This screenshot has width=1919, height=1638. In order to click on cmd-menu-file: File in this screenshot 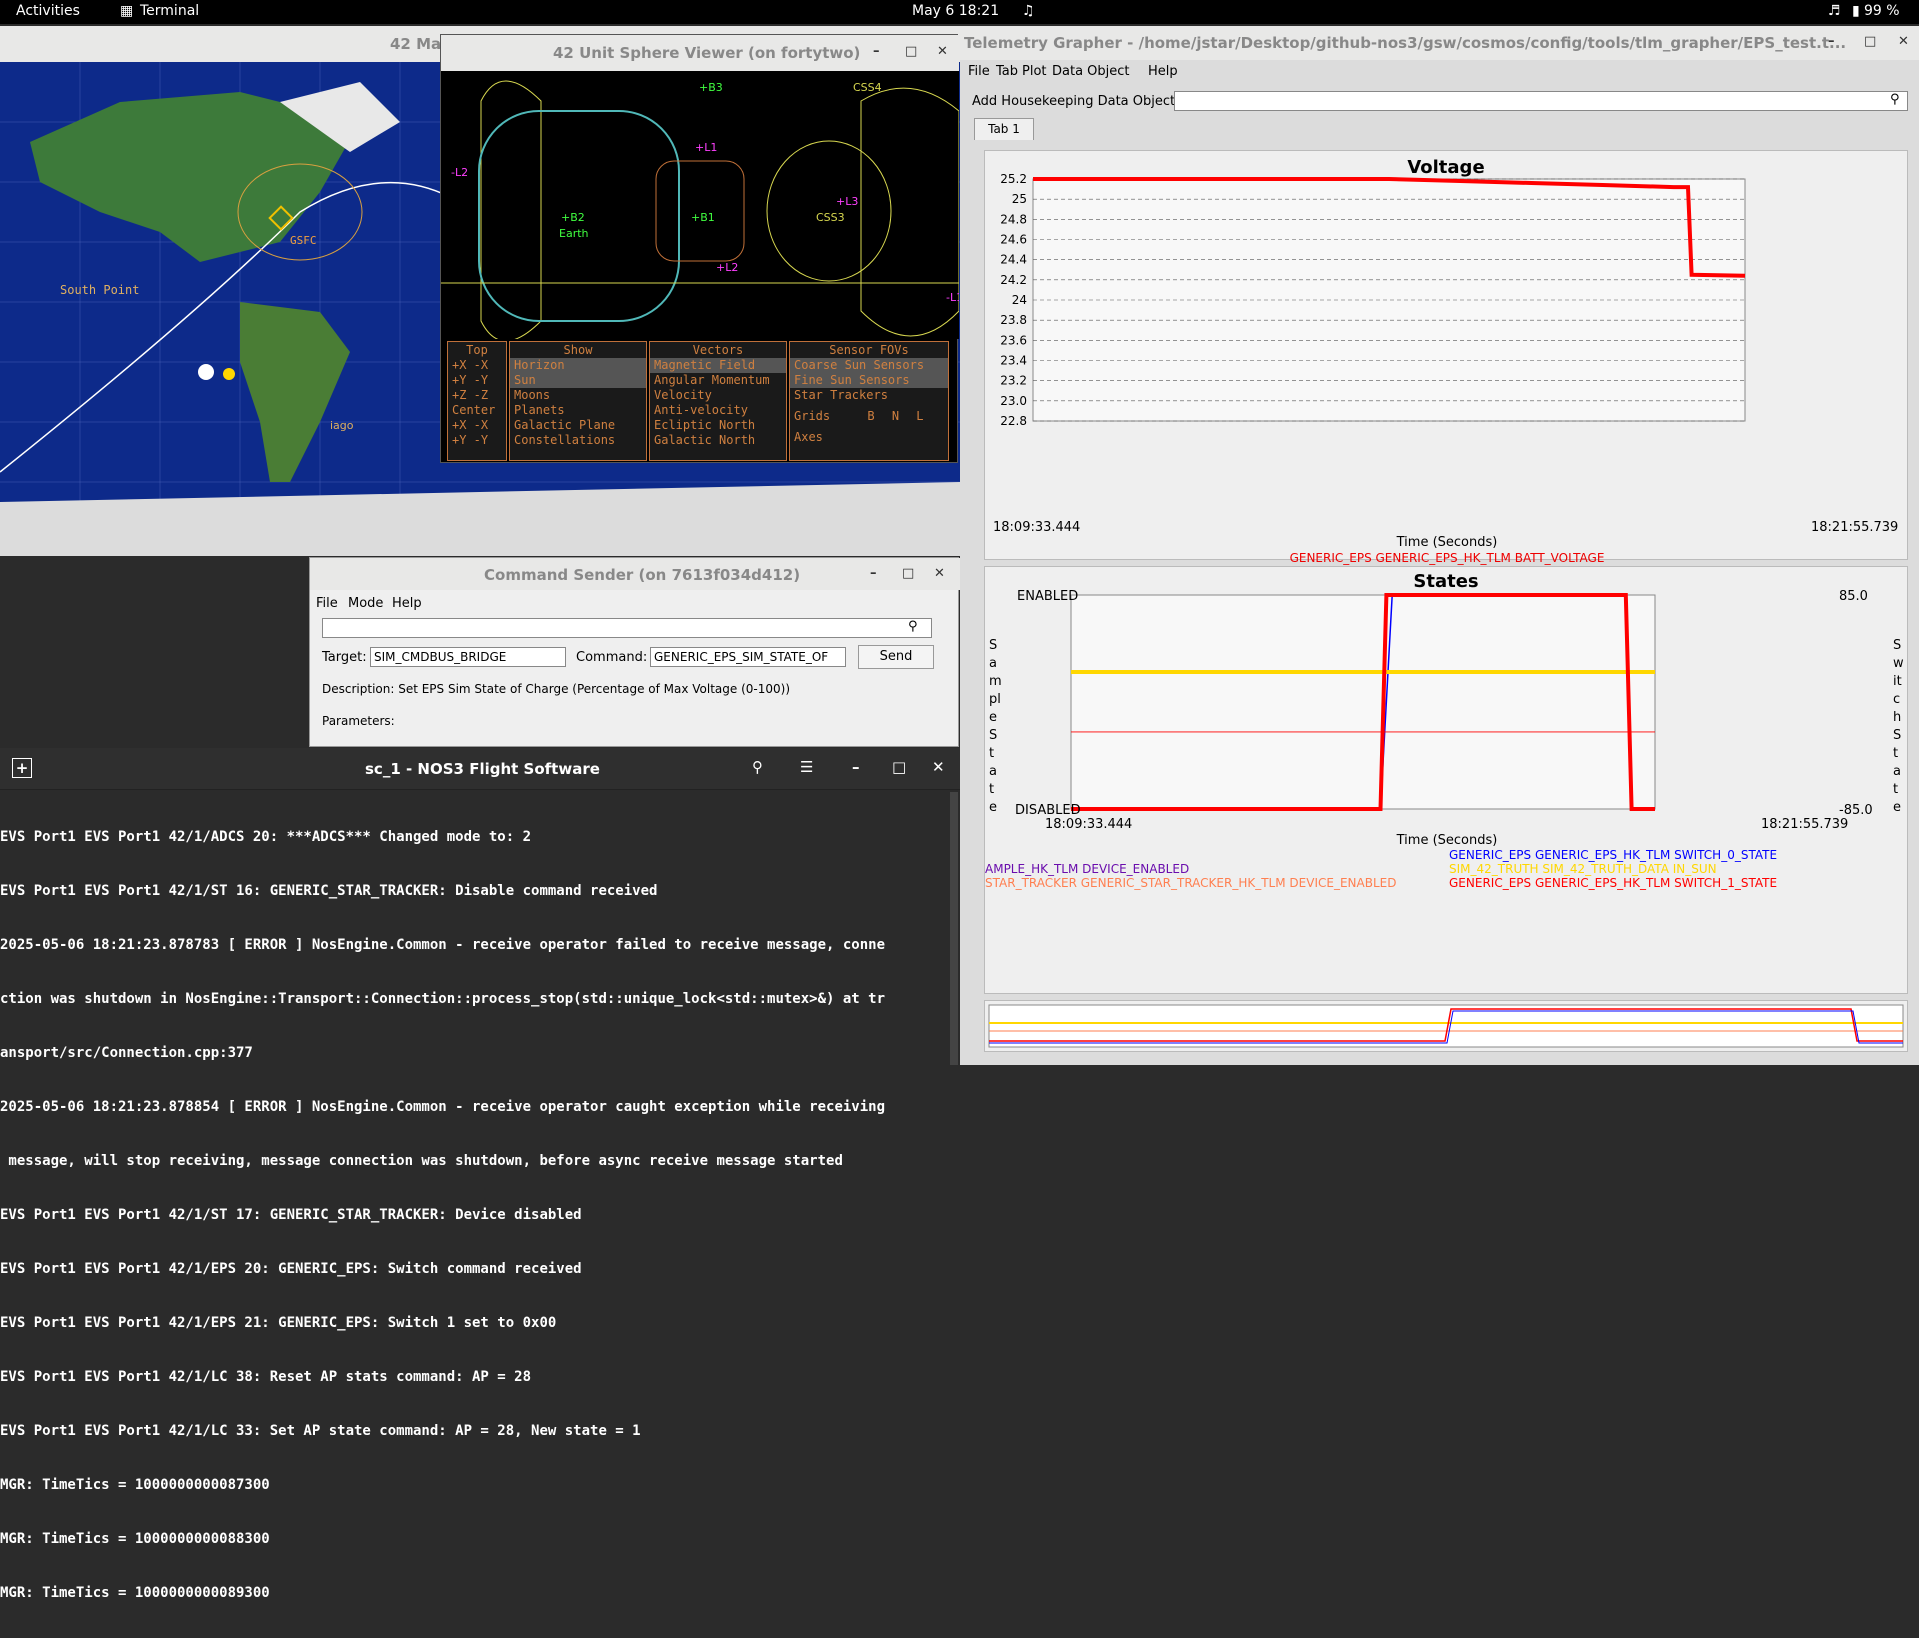, I will do `click(327, 603)`.